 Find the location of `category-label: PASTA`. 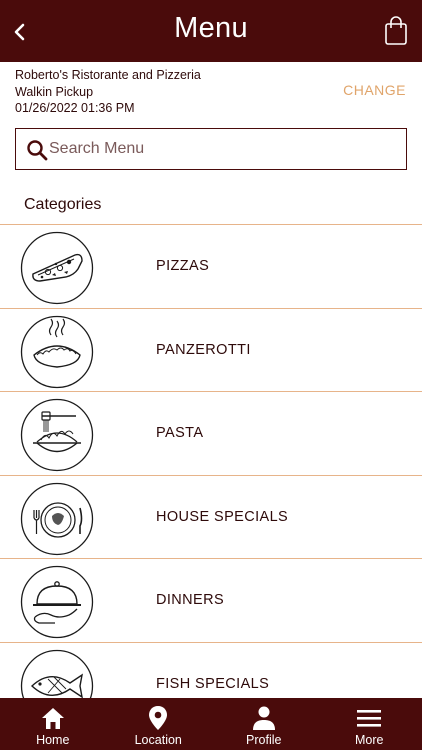

category-label: PASTA is located at coordinates (180, 433).